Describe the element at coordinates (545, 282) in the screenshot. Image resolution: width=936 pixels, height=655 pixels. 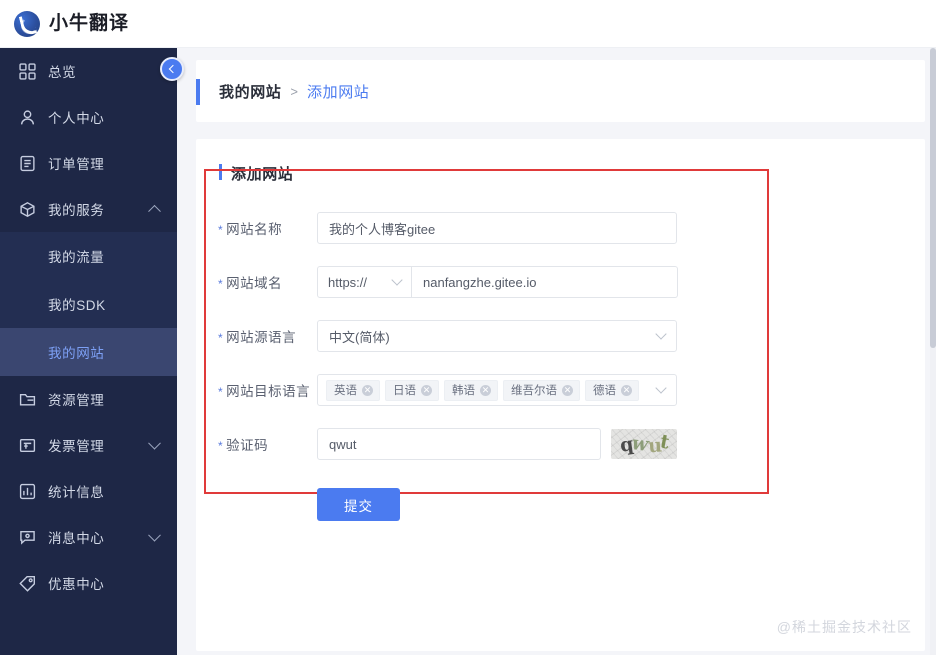
I see `site-domain-input: nanfangzhe.gitee.io` at that location.